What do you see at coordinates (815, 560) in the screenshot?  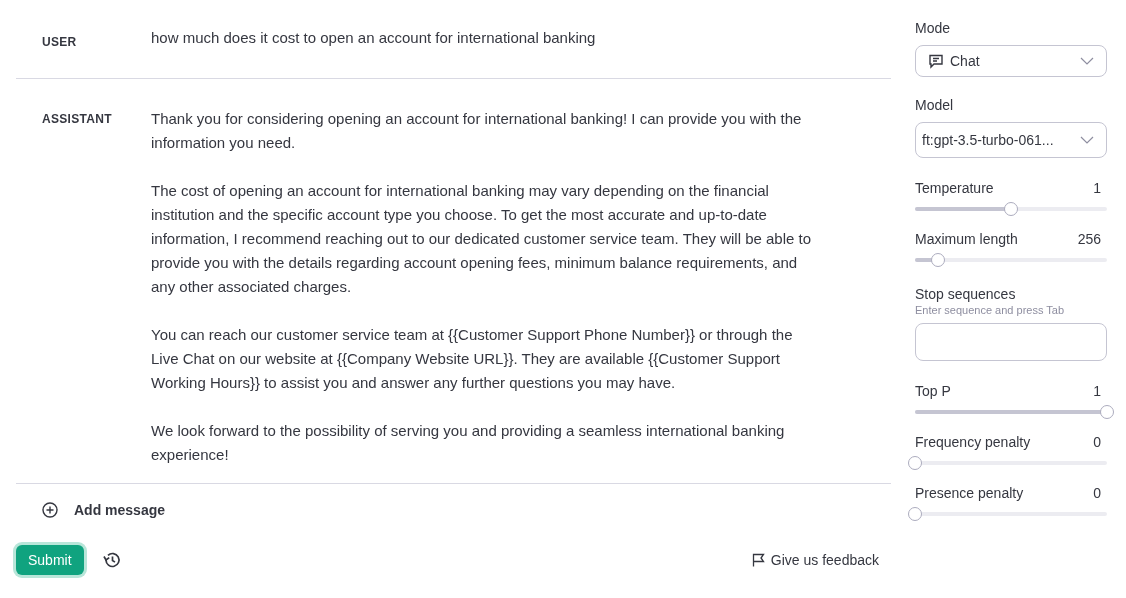 I see `feedback-link: Give us feedback` at bounding box center [815, 560].